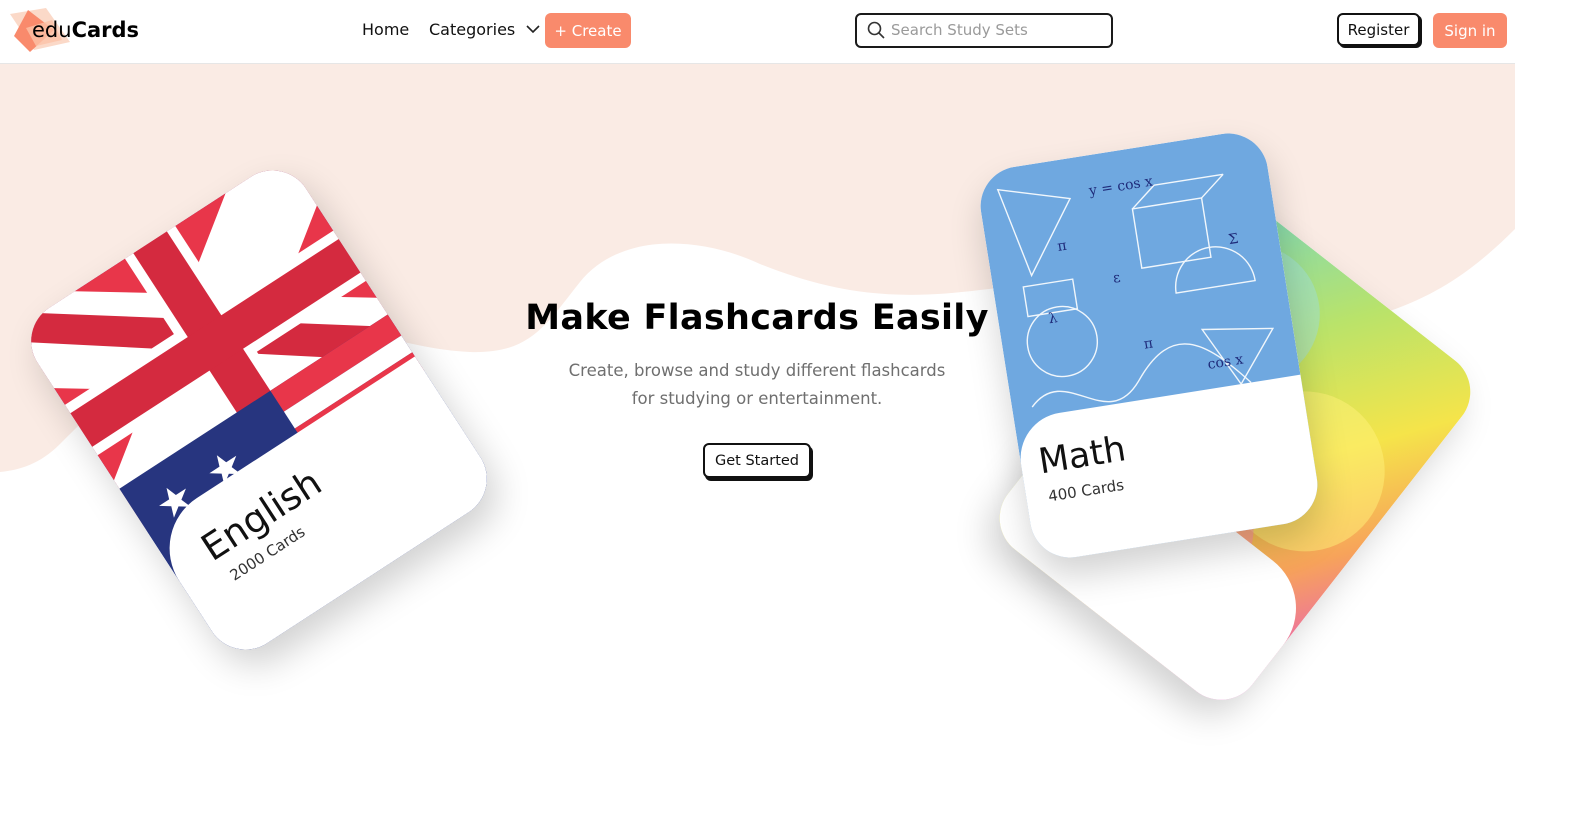 This screenshot has height=815, width=1590. Describe the element at coordinates (876, 30) in the screenshot. I see `search-icon` at that location.